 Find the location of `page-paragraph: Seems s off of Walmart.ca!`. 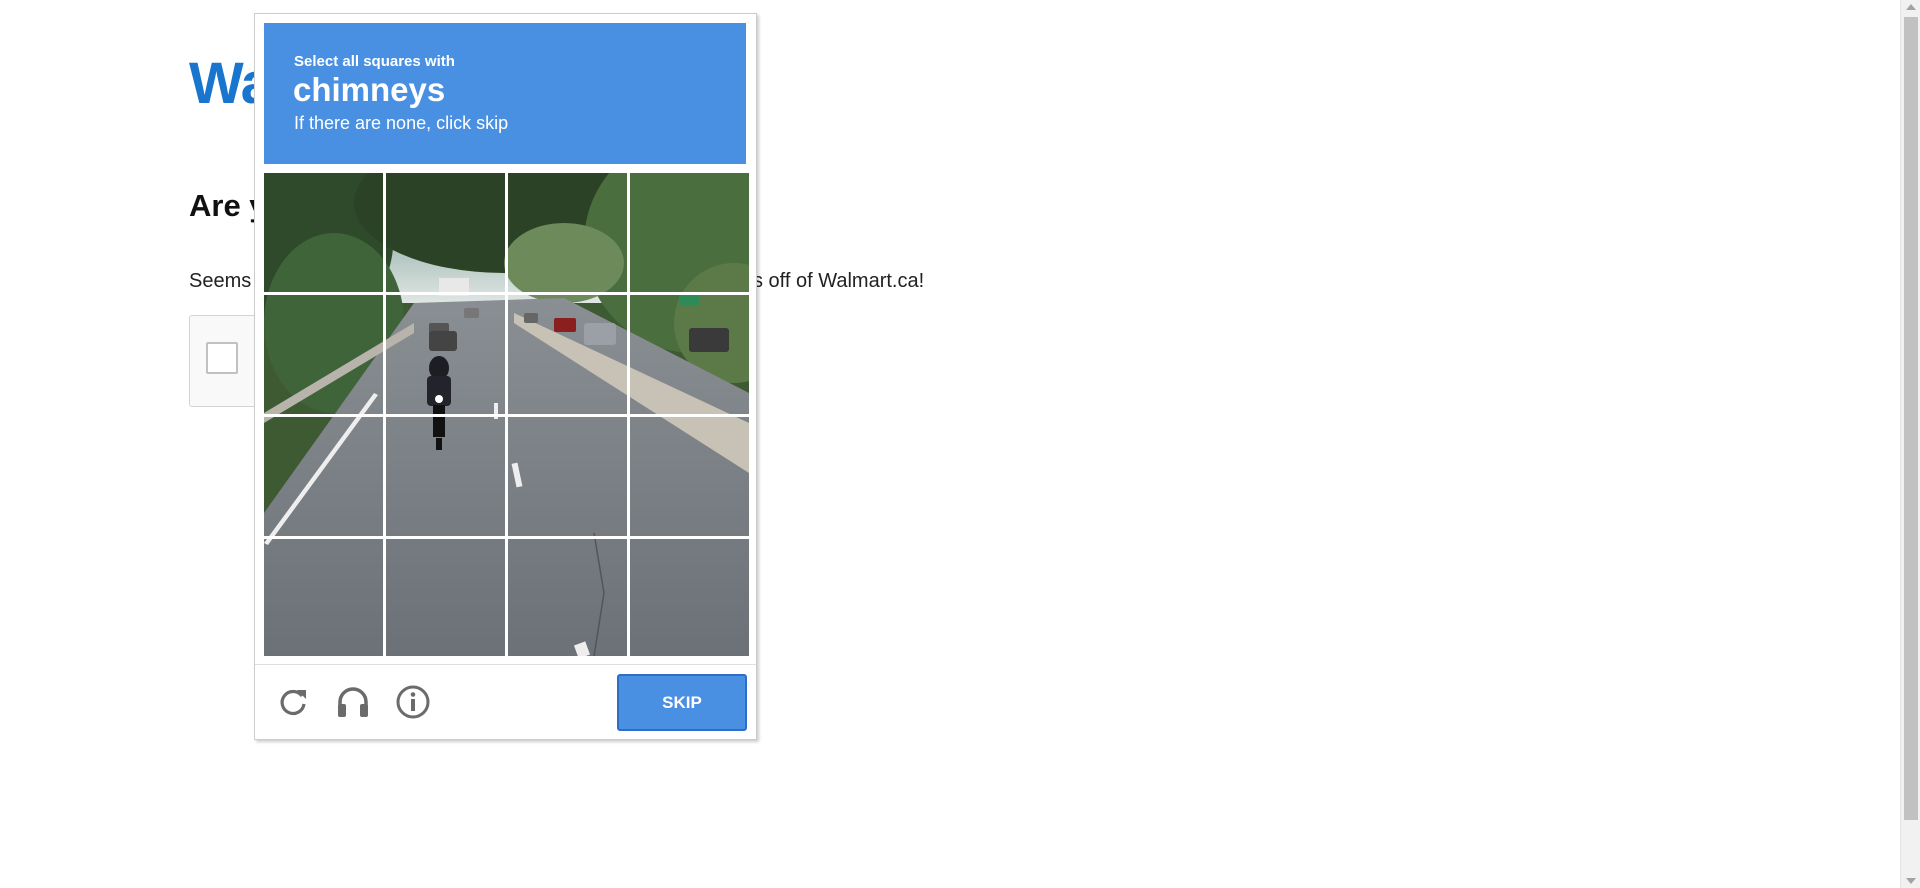

page-paragraph: Seems s off of Walmart.ca! is located at coordinates (556, 281).